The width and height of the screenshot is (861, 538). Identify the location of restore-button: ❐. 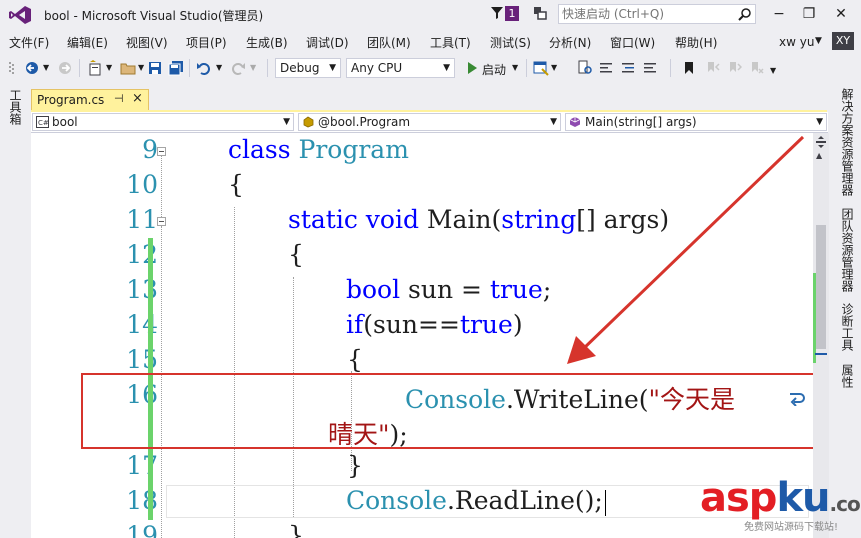
(809, 14).